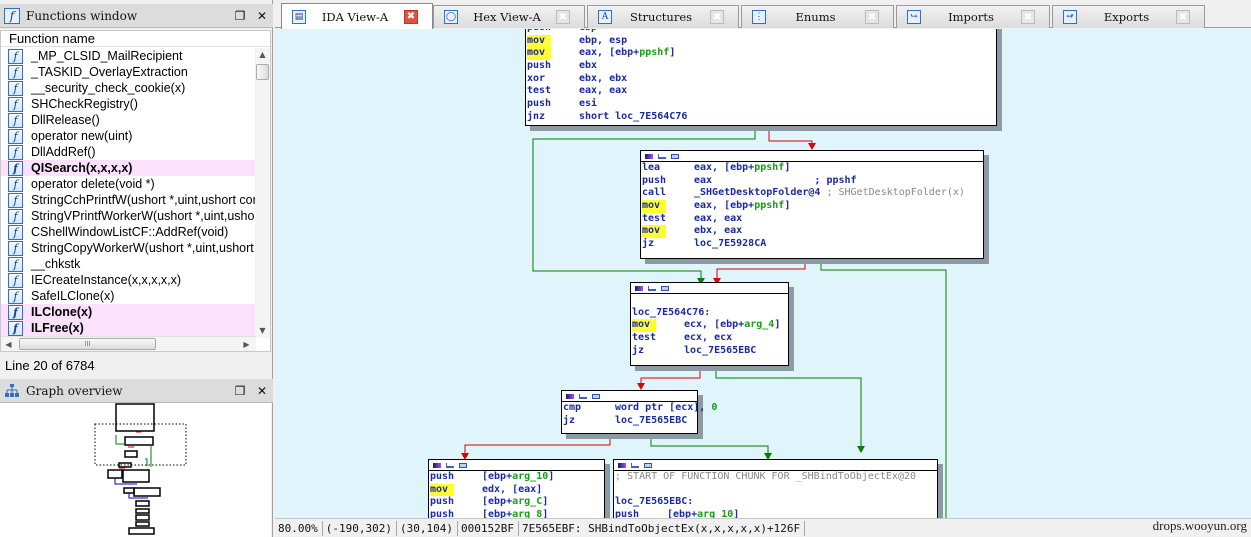 This screenshot has height=537, width=1251. What do you see at coordinates (651, 167) in the screenshot?
I see `mnemonic: lea` at bounding box center [651, 167].